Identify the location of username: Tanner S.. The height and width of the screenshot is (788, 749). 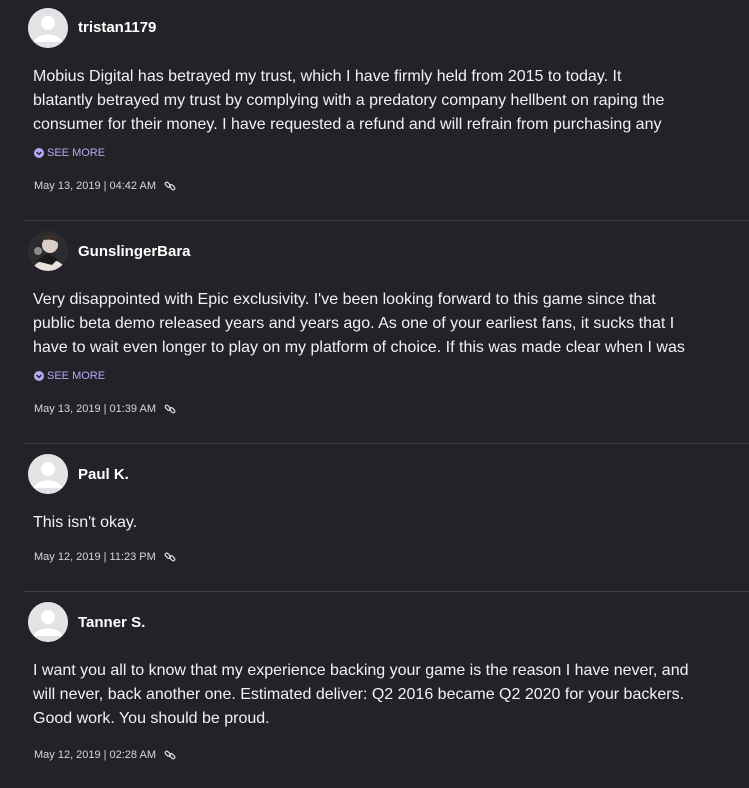
(111, 622).